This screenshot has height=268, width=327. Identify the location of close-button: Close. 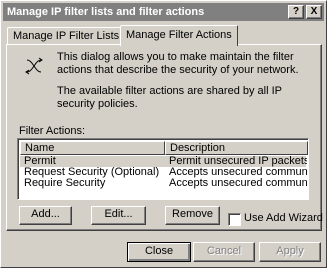
(159, 252).